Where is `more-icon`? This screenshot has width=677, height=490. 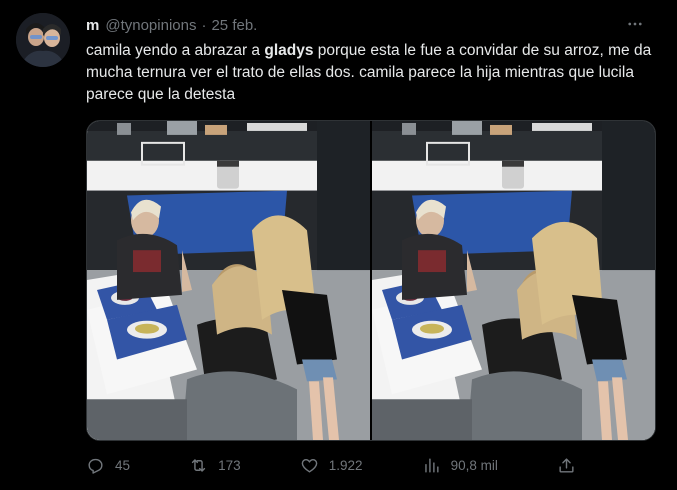 more-icon is located at coordinates (635, 24).